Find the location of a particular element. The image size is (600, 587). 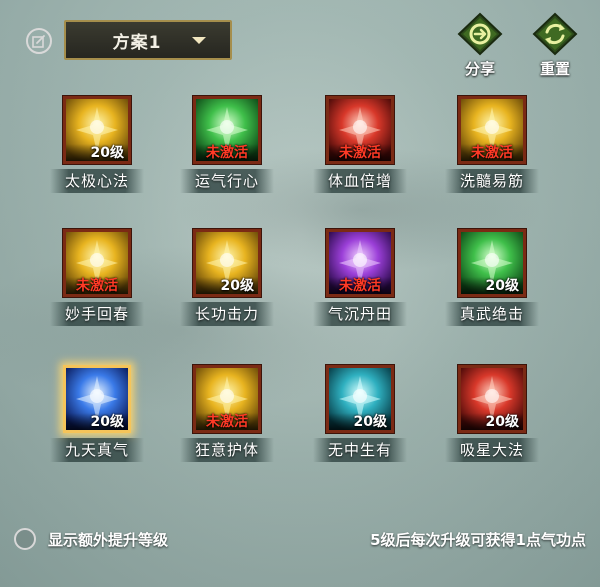

skill-name: 妙手回春 is located at coordinates (97, 314).